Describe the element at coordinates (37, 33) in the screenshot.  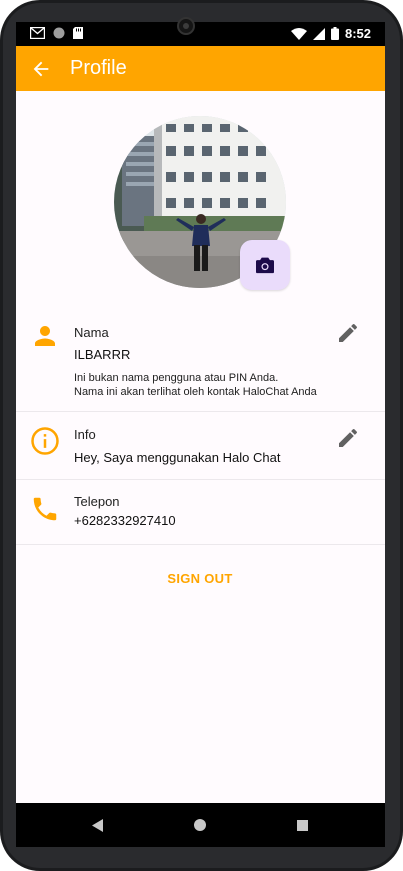
I see `gmail-icon` at that location.